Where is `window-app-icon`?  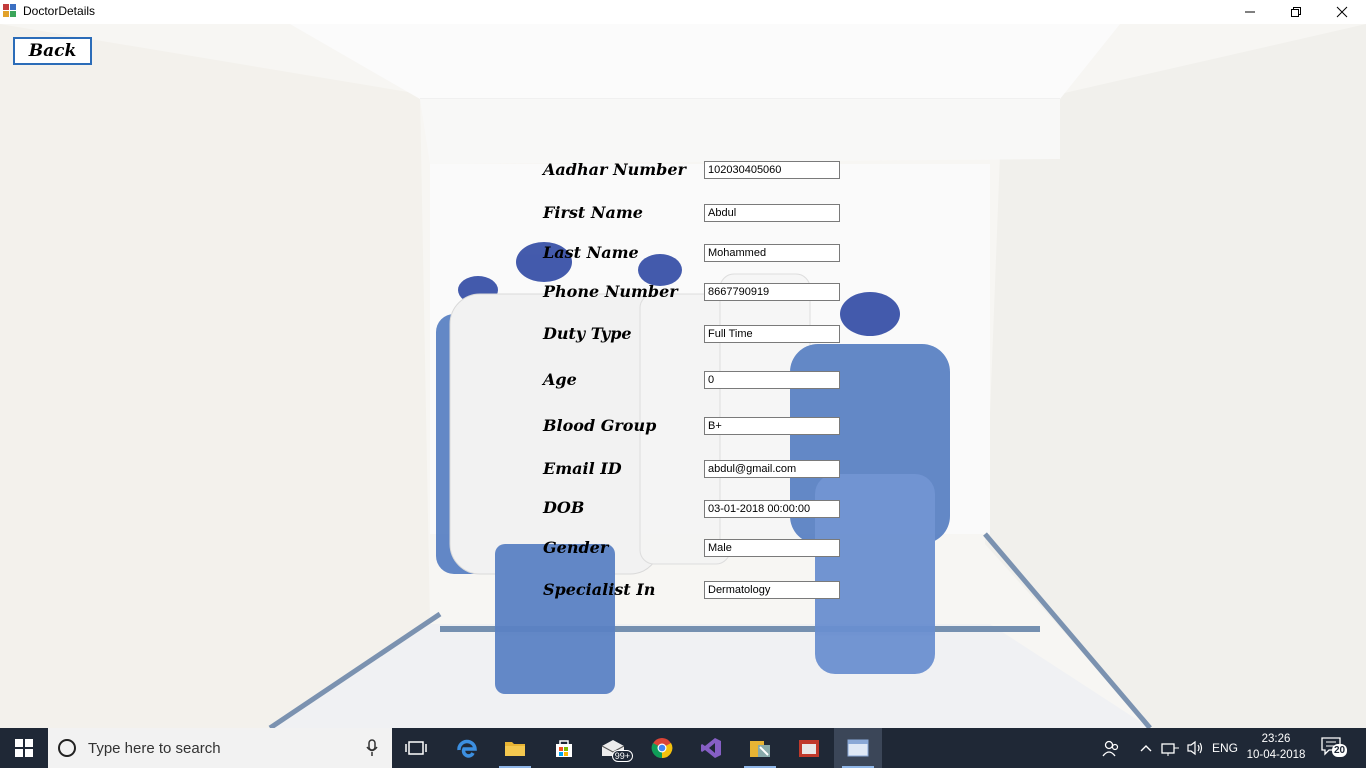
window-app-icon is located at coordinates (858, 748).